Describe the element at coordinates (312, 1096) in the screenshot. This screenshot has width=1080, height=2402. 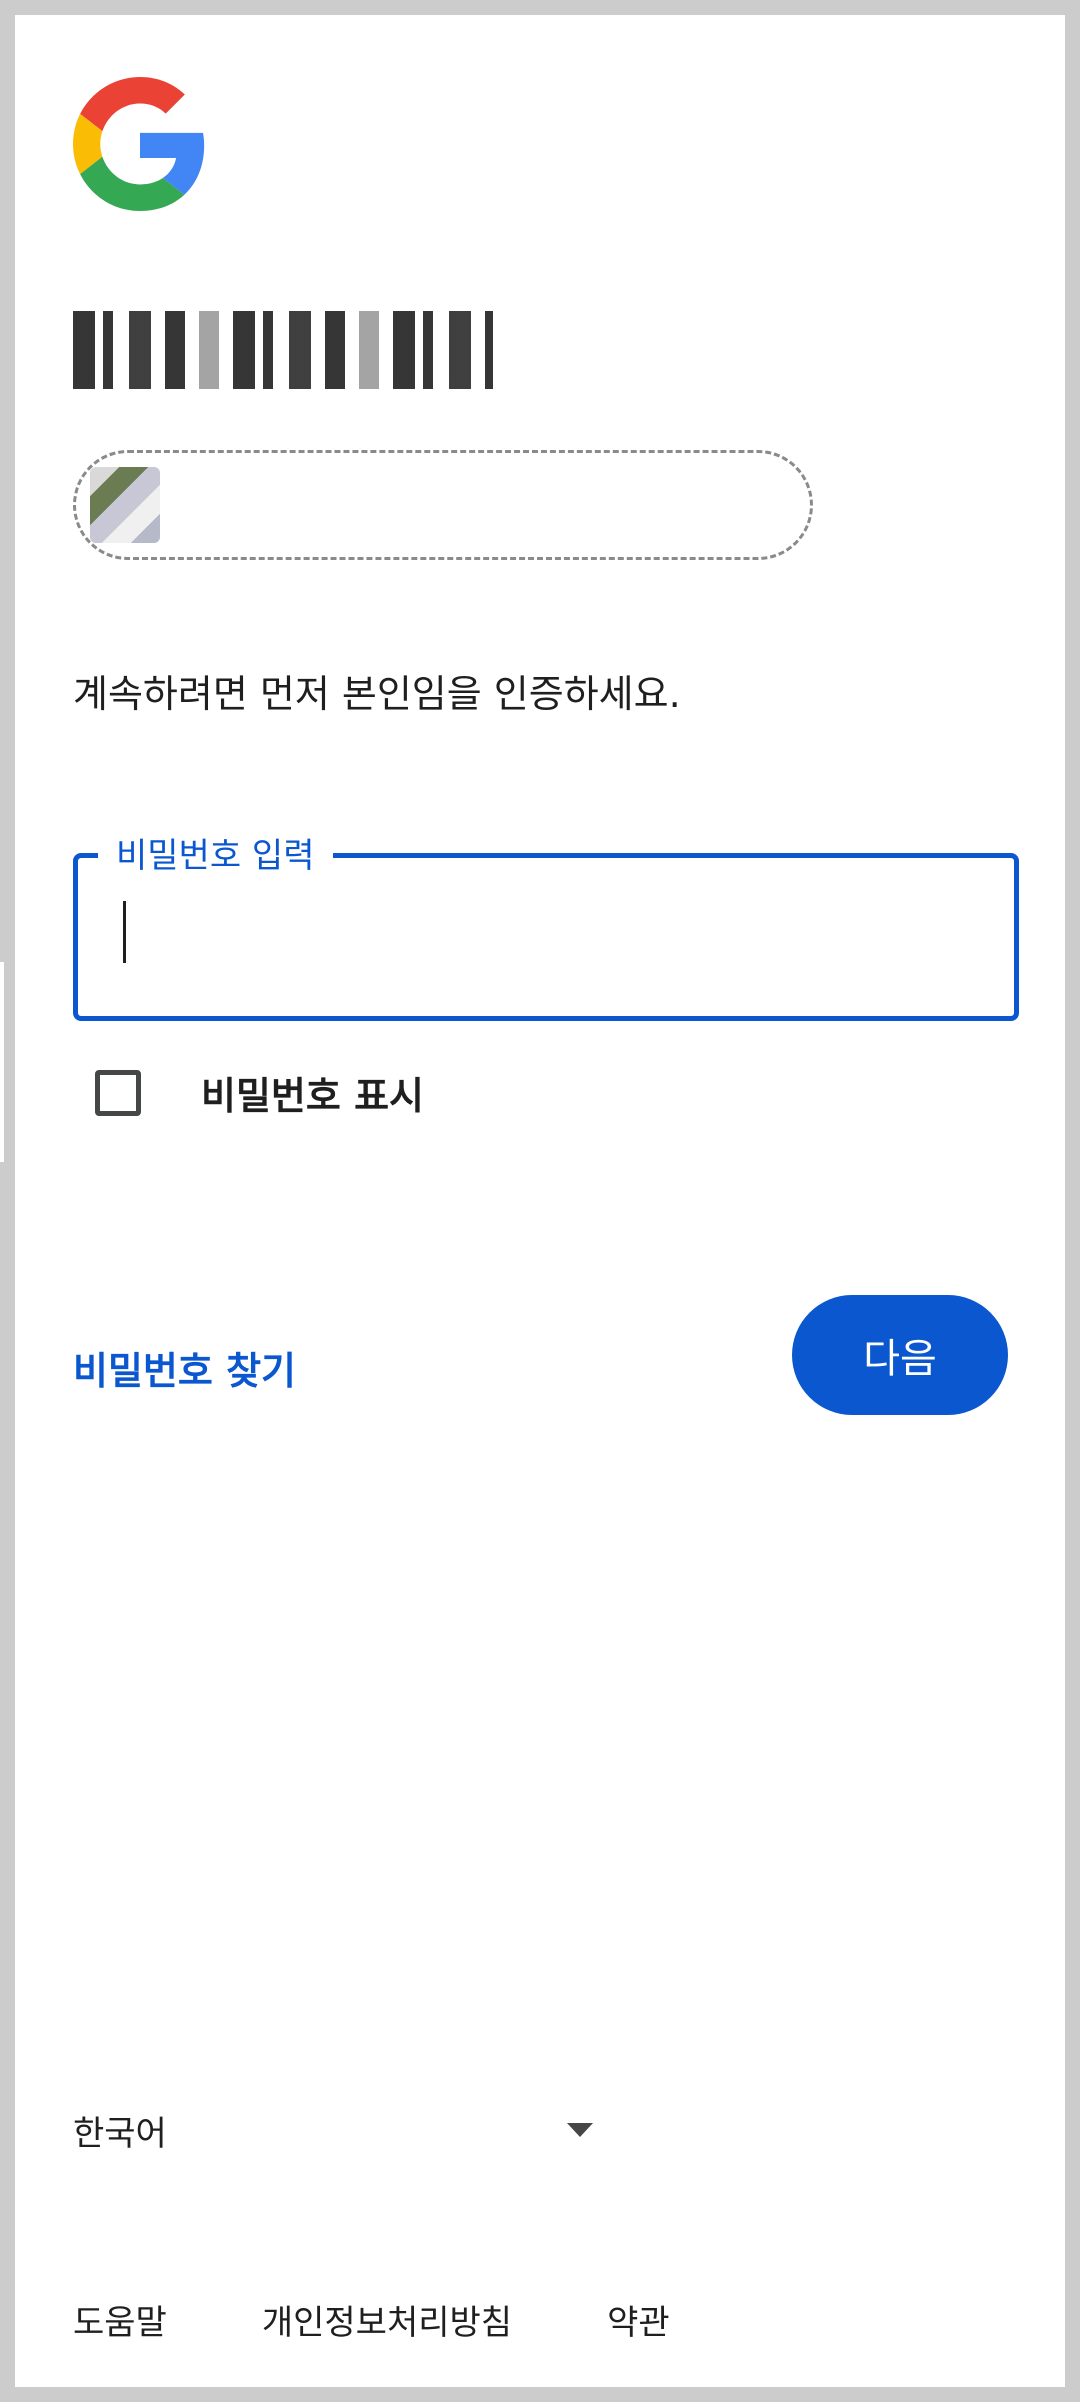
I see `show-password-label: 비밀번호 표시` at that location.